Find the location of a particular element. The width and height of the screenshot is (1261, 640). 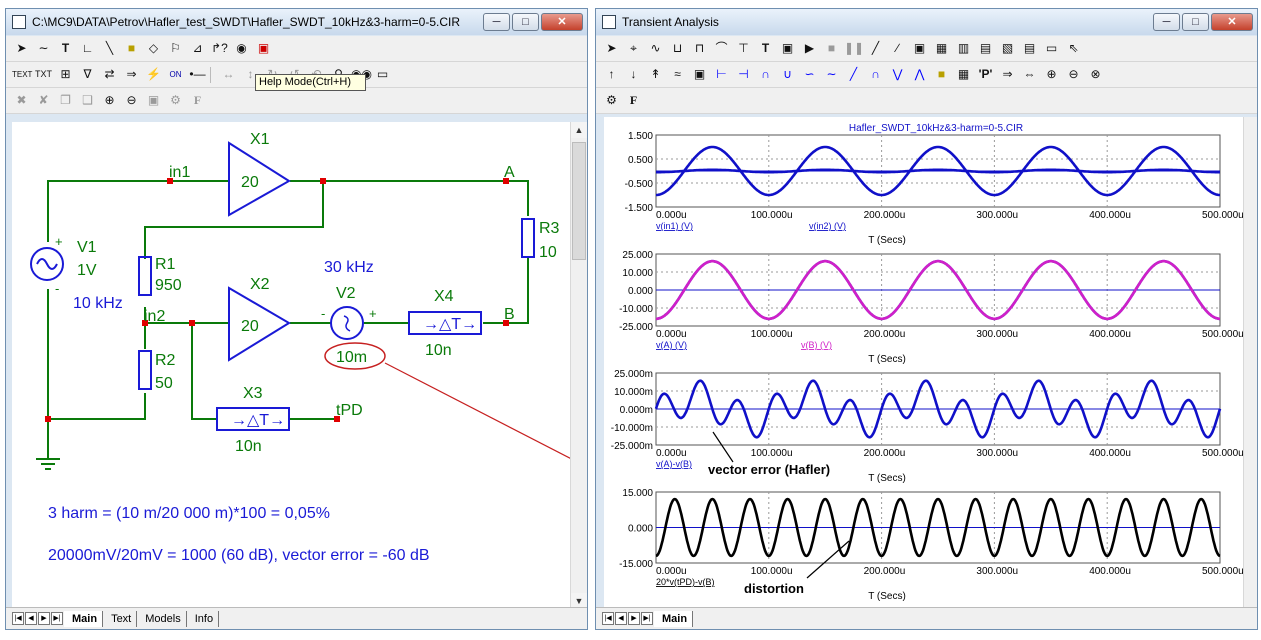

transient-close-button: ✕ is located at coordinates (1232, 22).